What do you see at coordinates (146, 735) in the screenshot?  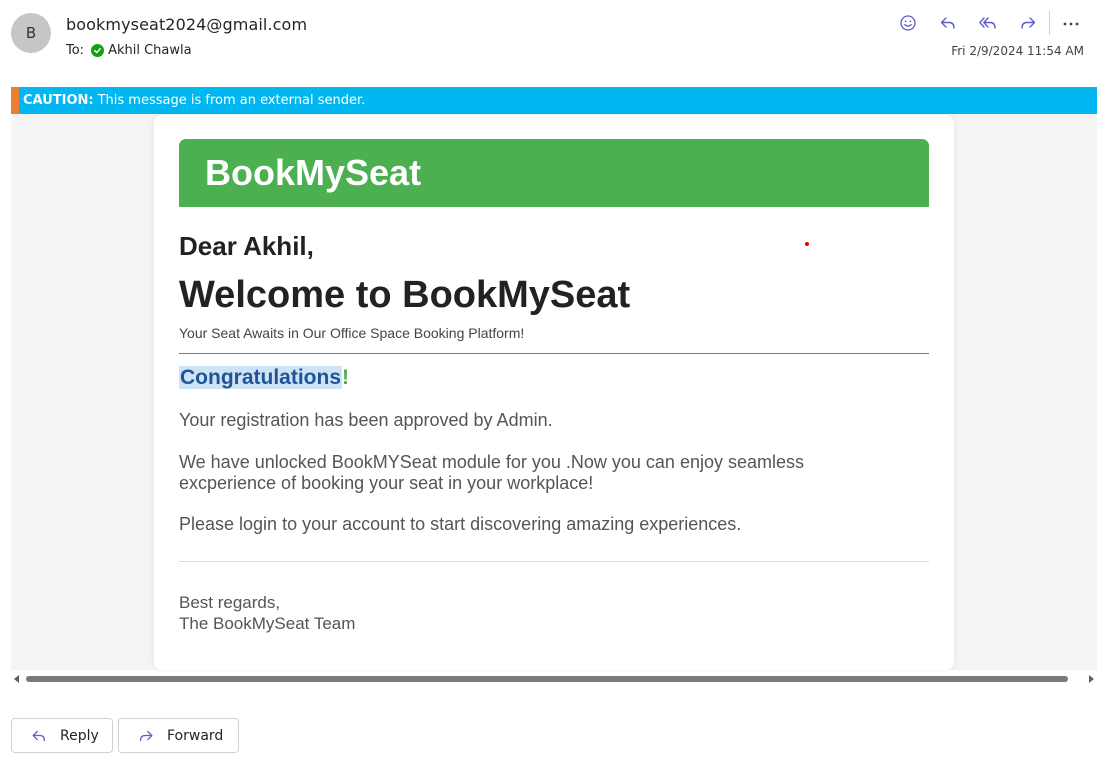 I see `forward-button-icon` at bounding box center [146, 735].